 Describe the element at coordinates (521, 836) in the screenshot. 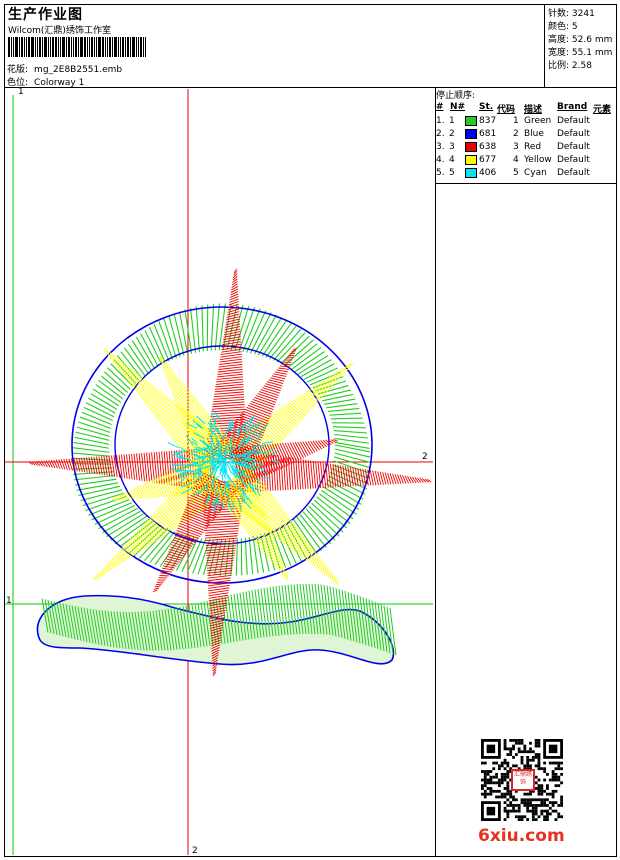

I see `watermark-logo: 6xiu.com` at that location.